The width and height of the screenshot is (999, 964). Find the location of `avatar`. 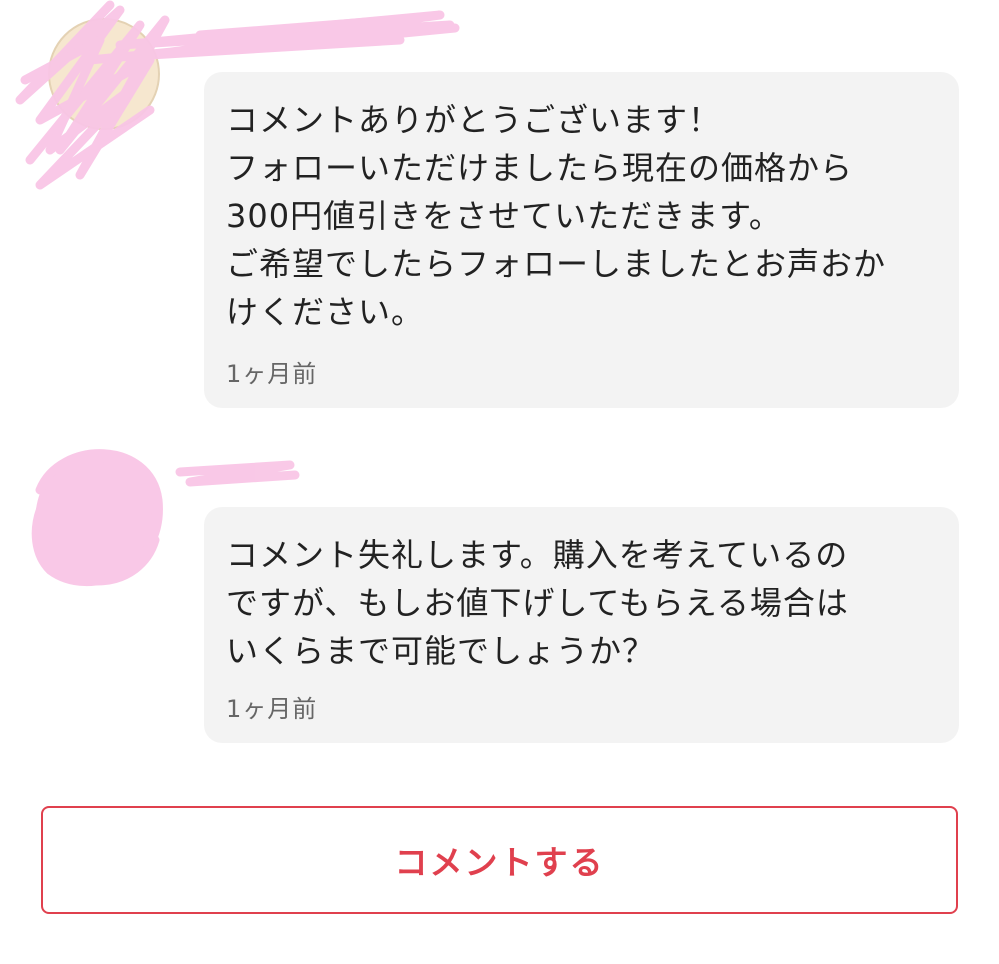

avatar is located at coordinates (104, 74).